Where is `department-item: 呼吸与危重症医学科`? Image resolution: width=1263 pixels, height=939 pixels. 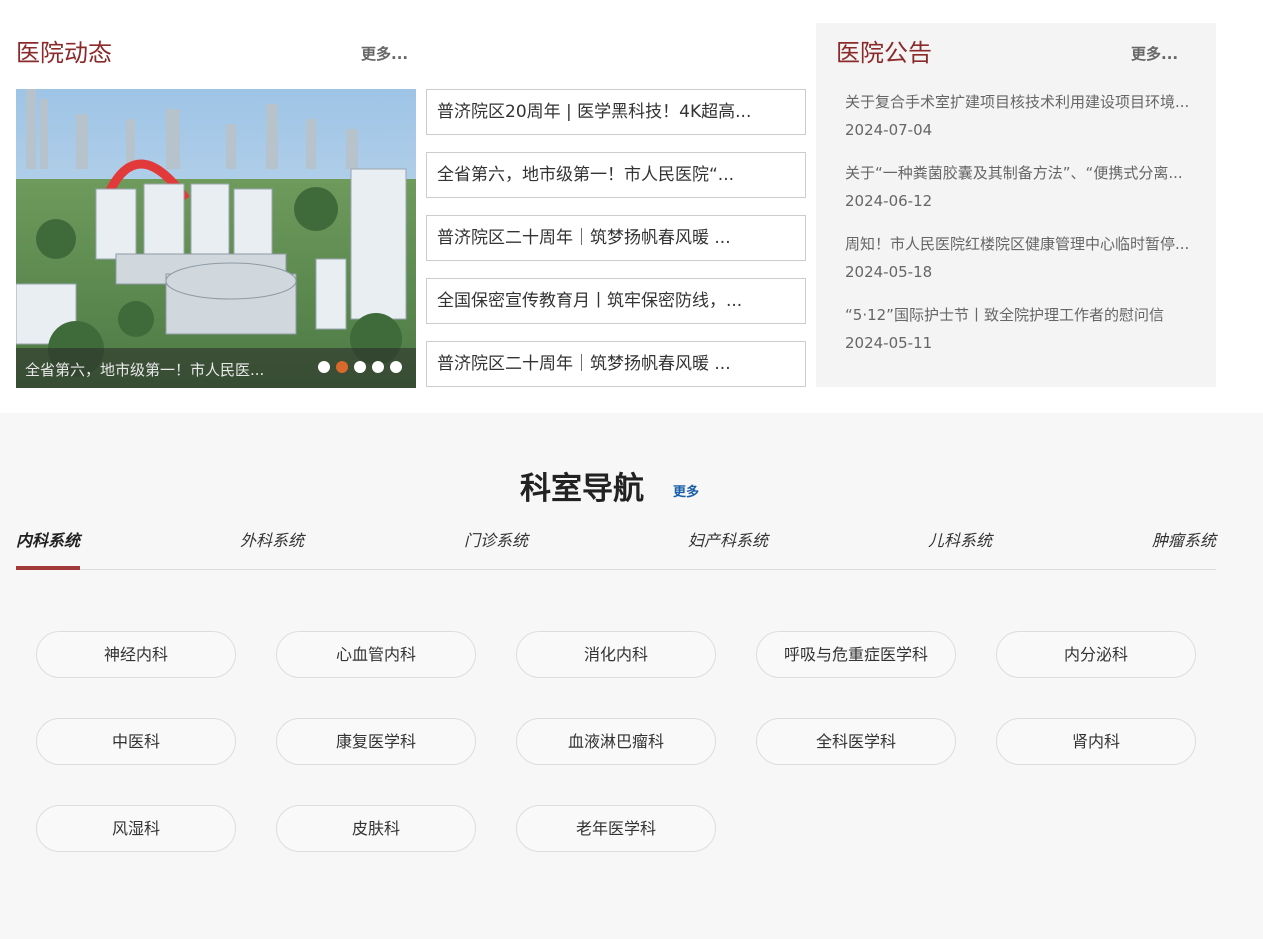
department-item: 呼吸与危重症医学科 is located at coordinates (856, 654).